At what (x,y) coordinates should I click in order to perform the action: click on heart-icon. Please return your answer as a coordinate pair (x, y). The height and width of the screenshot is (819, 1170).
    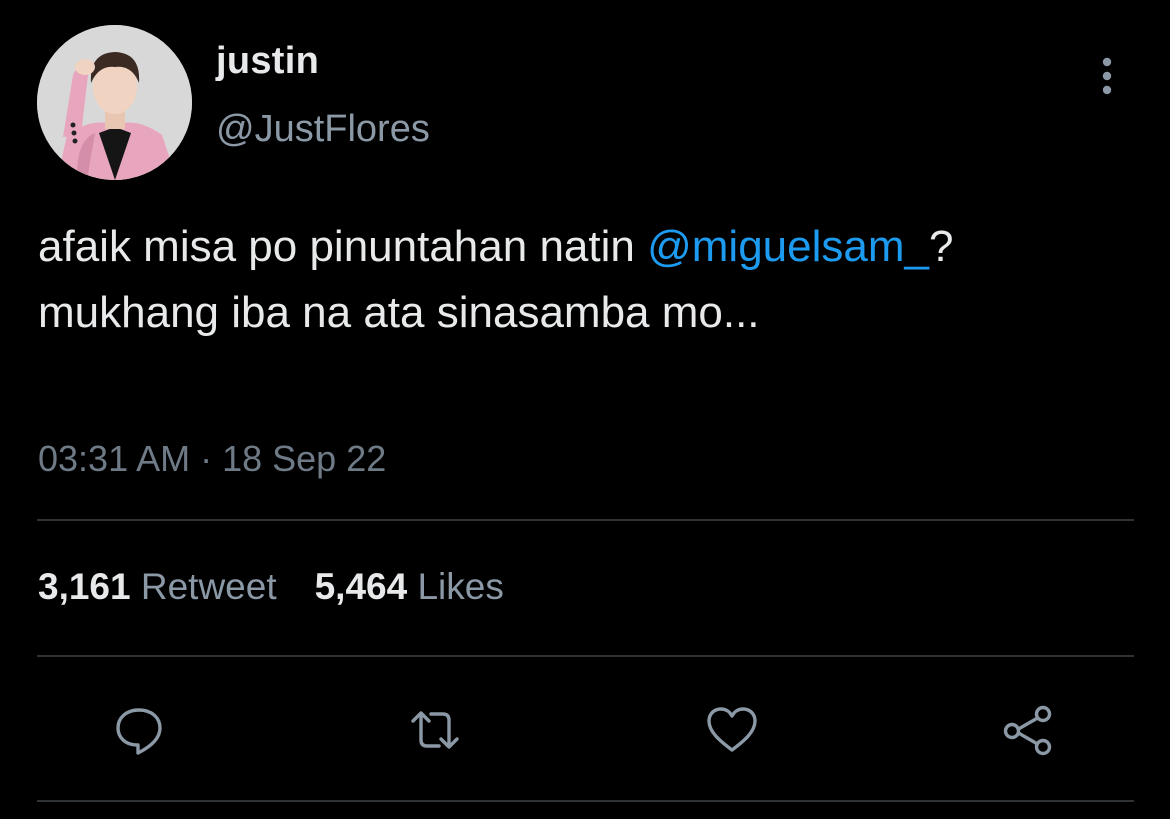
    Looking at the image, I should click on (732, 729).